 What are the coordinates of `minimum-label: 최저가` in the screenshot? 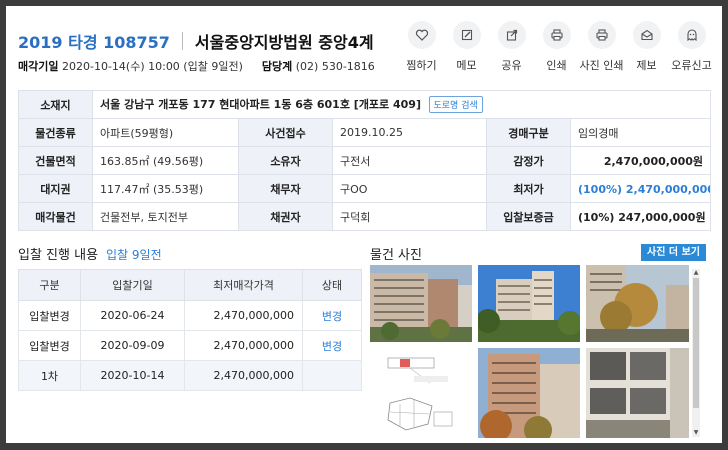 It's located at (528, 188).